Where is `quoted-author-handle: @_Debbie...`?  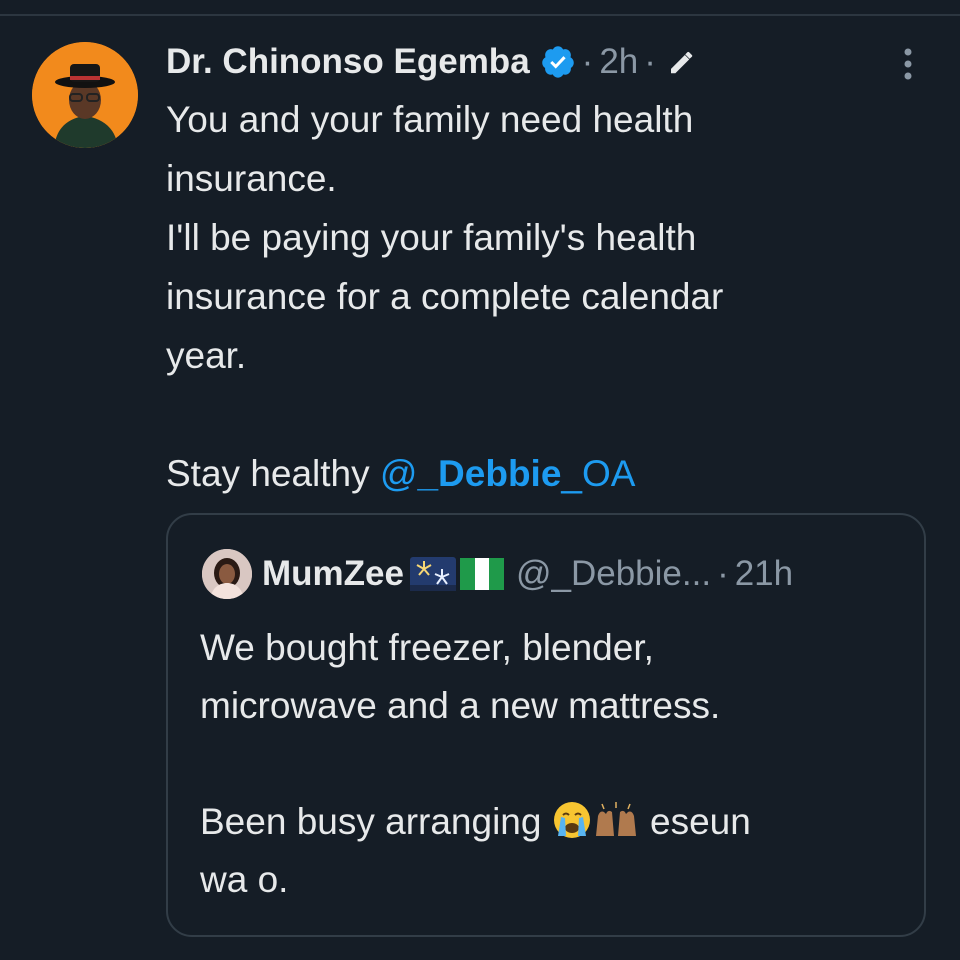
quoted-author-handle: @_Debbie... is located at coordinates (613, 574).